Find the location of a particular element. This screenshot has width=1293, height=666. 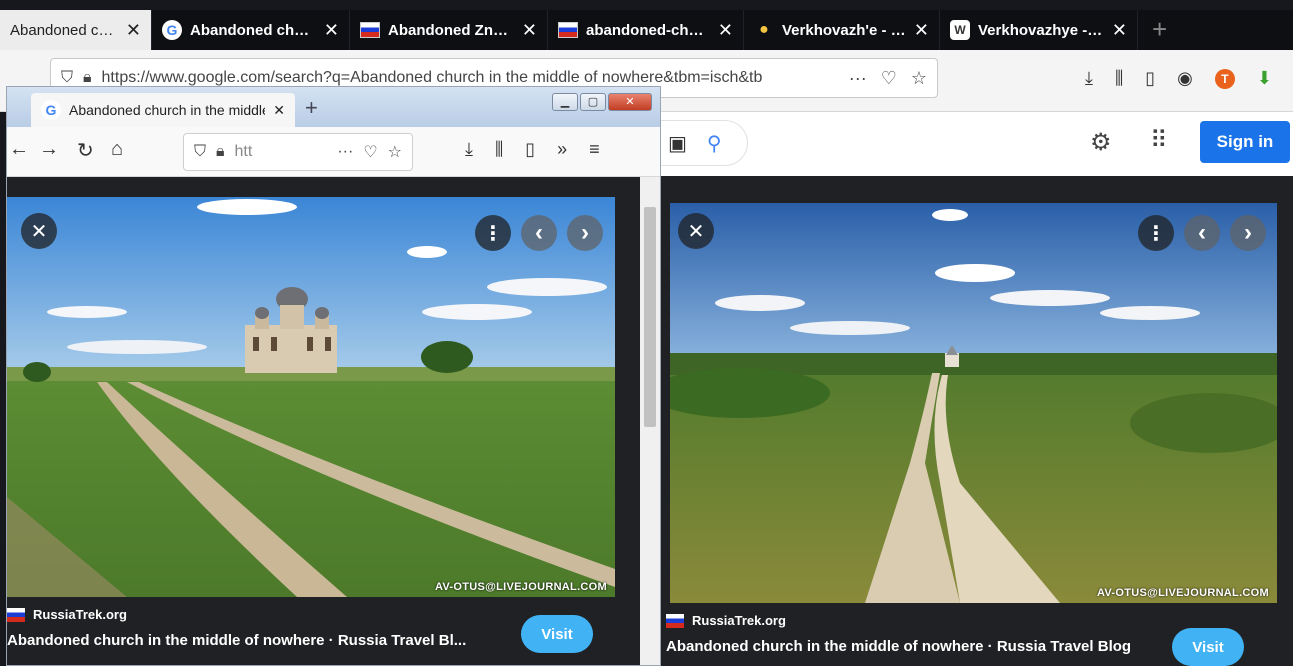

search-icon: ⚲ is located at coordinates (714, 143).